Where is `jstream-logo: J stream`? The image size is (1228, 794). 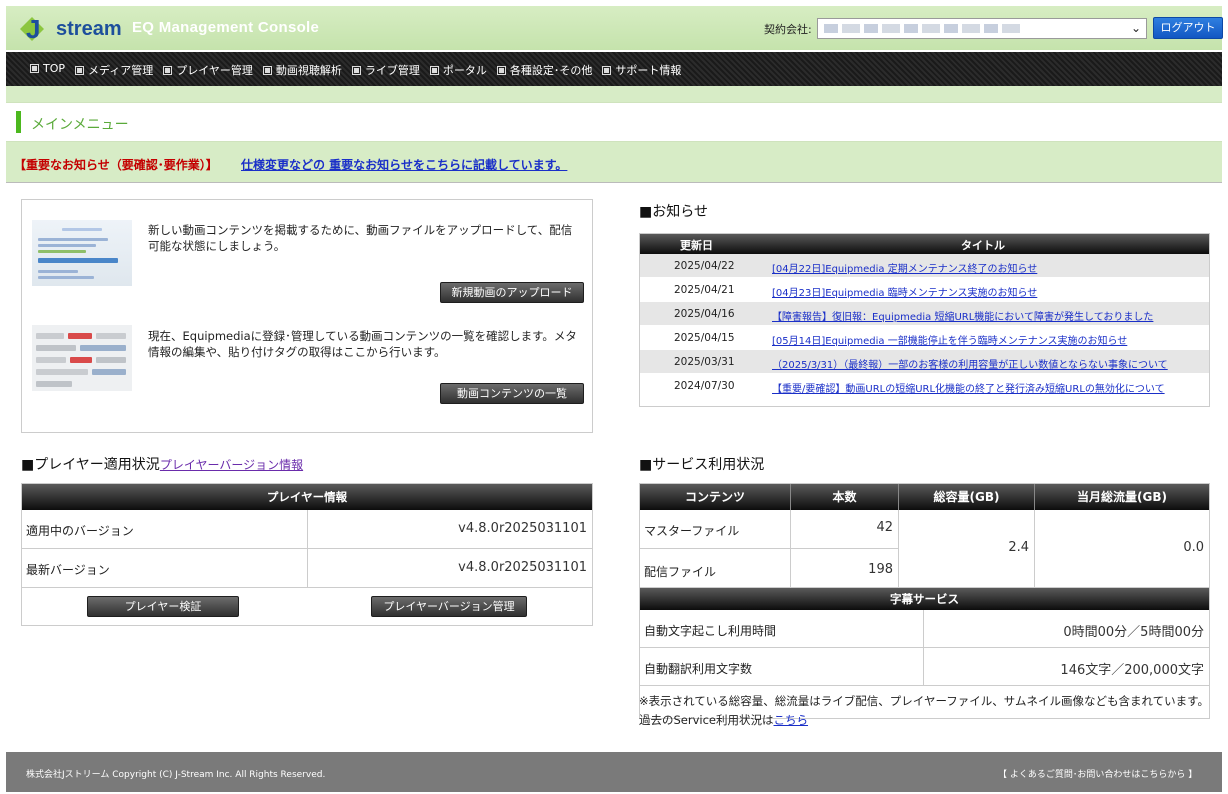 jstream-logo: J stream is located at coordinates (70, 28).